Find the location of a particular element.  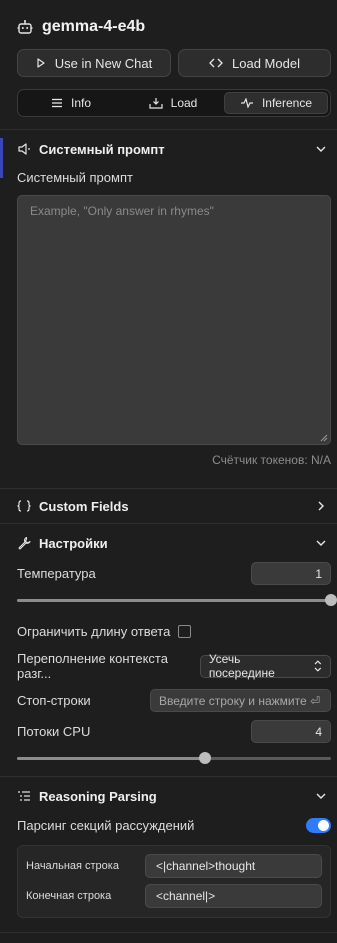

speaker-icon is located at coordinates (24, 149).